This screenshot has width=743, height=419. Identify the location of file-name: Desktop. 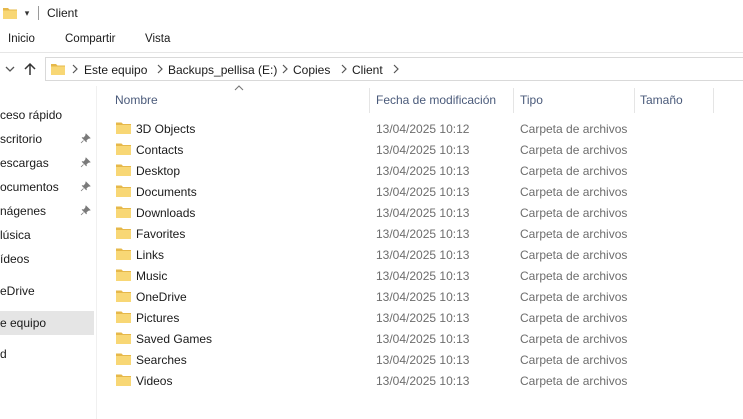
(158, 171).